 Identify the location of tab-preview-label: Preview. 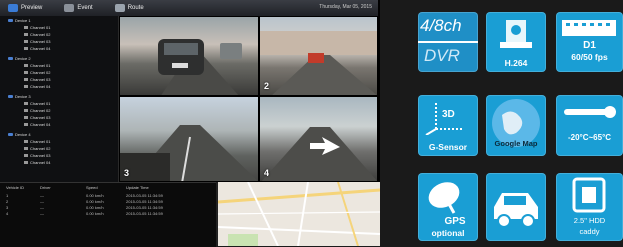
(32, 8).